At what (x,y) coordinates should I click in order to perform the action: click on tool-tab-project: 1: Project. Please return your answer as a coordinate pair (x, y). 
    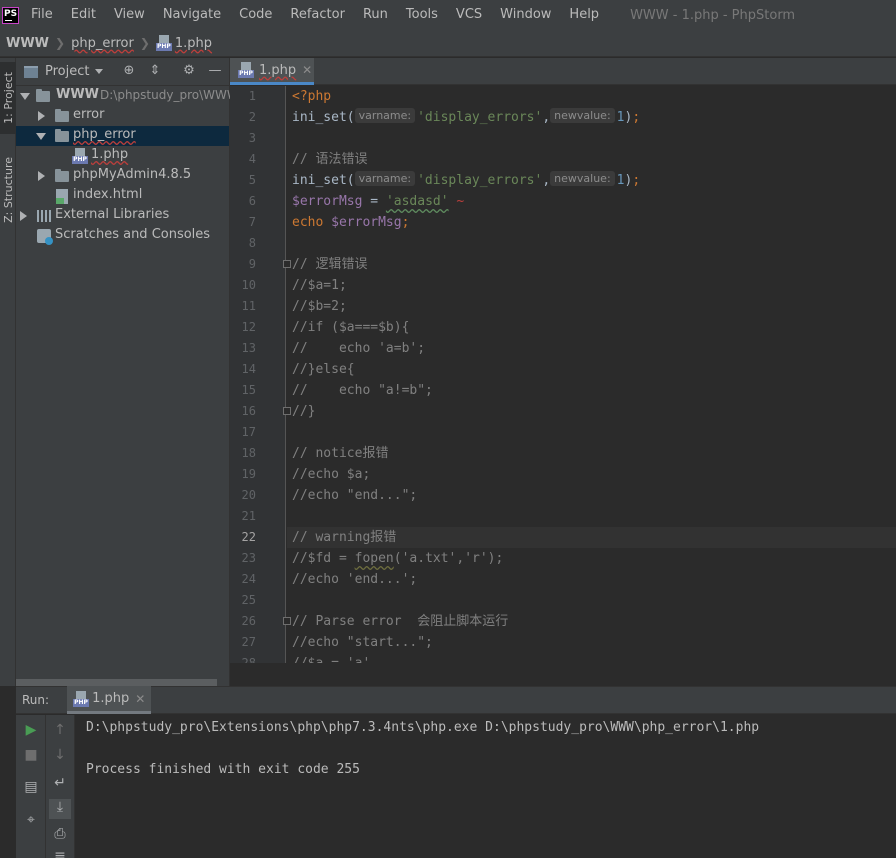
    Looking at the image, I should click on (8, 98).